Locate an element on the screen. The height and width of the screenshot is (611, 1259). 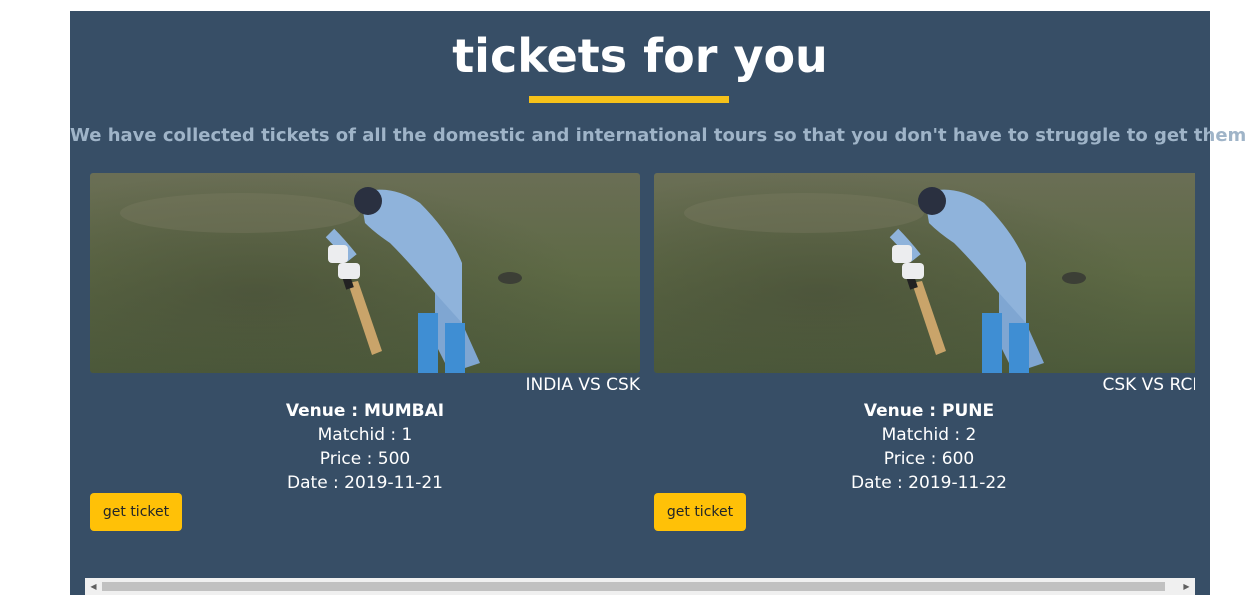
price-label: Price : 500 is located at coordinates (365, 459).